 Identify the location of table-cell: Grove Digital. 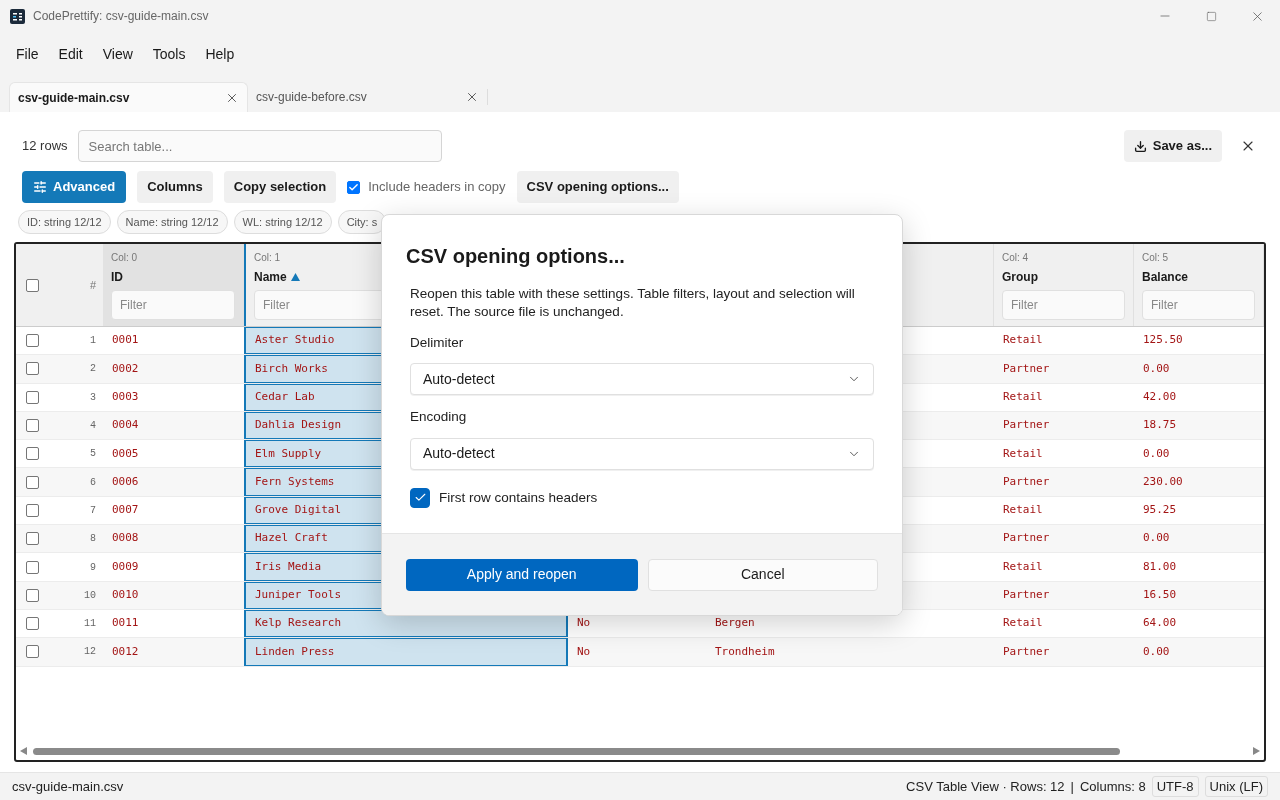
(298, 510).